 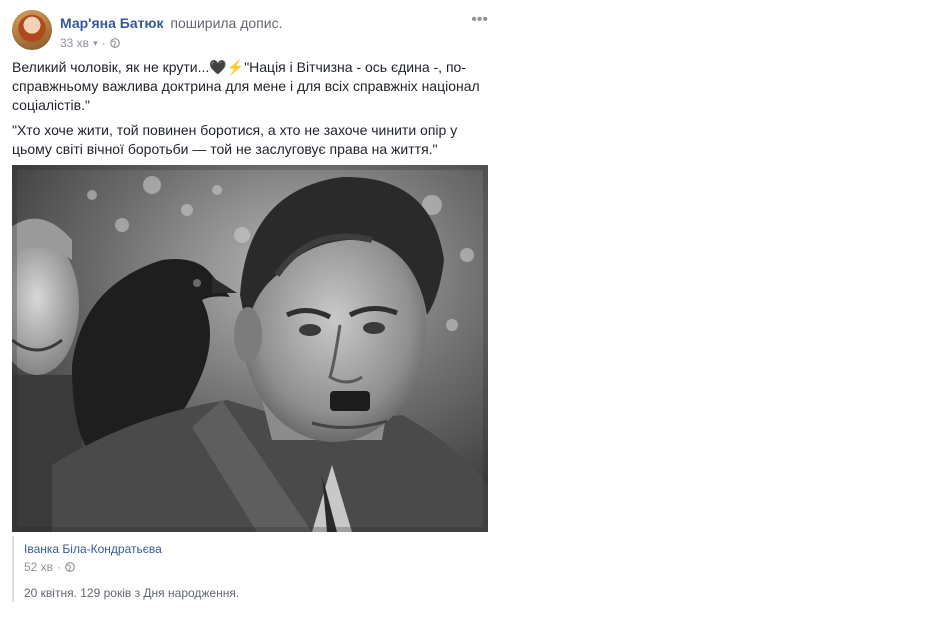 I want to click on author-name-link: Мар'яна Батюк, so click(x=111, y=23).